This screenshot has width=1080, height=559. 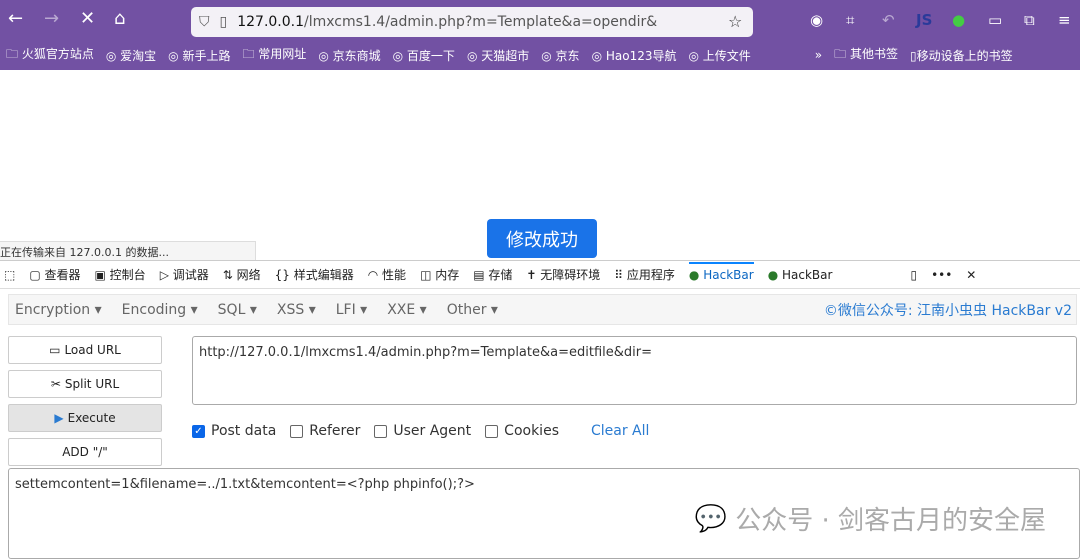 What do you see at coordinates (351, 310) in the screenshot?
I see `menu-lfi: LFI ▾` at bounding box center [351, 310].